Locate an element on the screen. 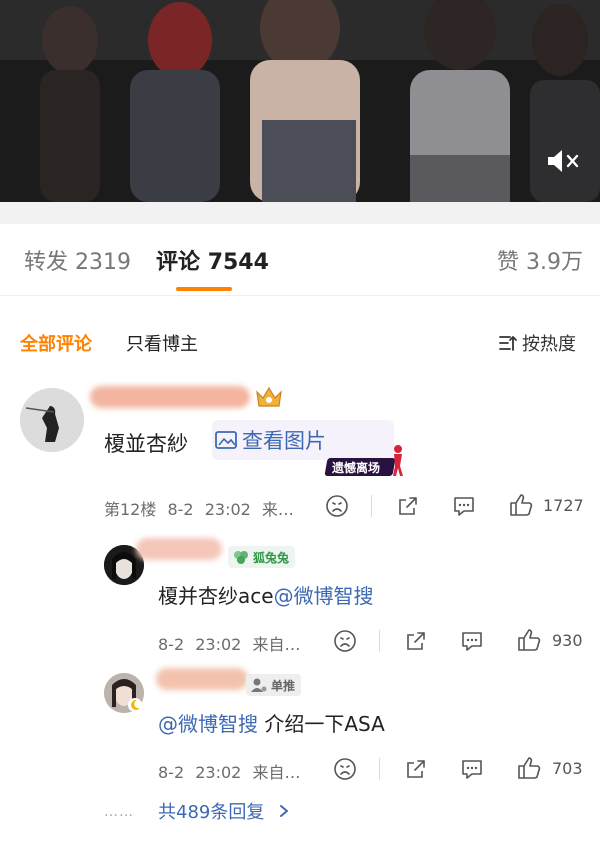 The width and height of the screenshot is (600, 846). reply1-mention: @微博智搜 is located at coordinates (324, 596).